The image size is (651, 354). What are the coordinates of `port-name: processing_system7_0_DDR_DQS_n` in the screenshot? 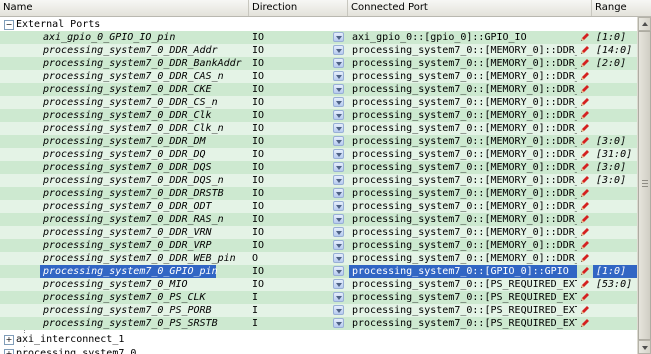 It's located at (133, 180).